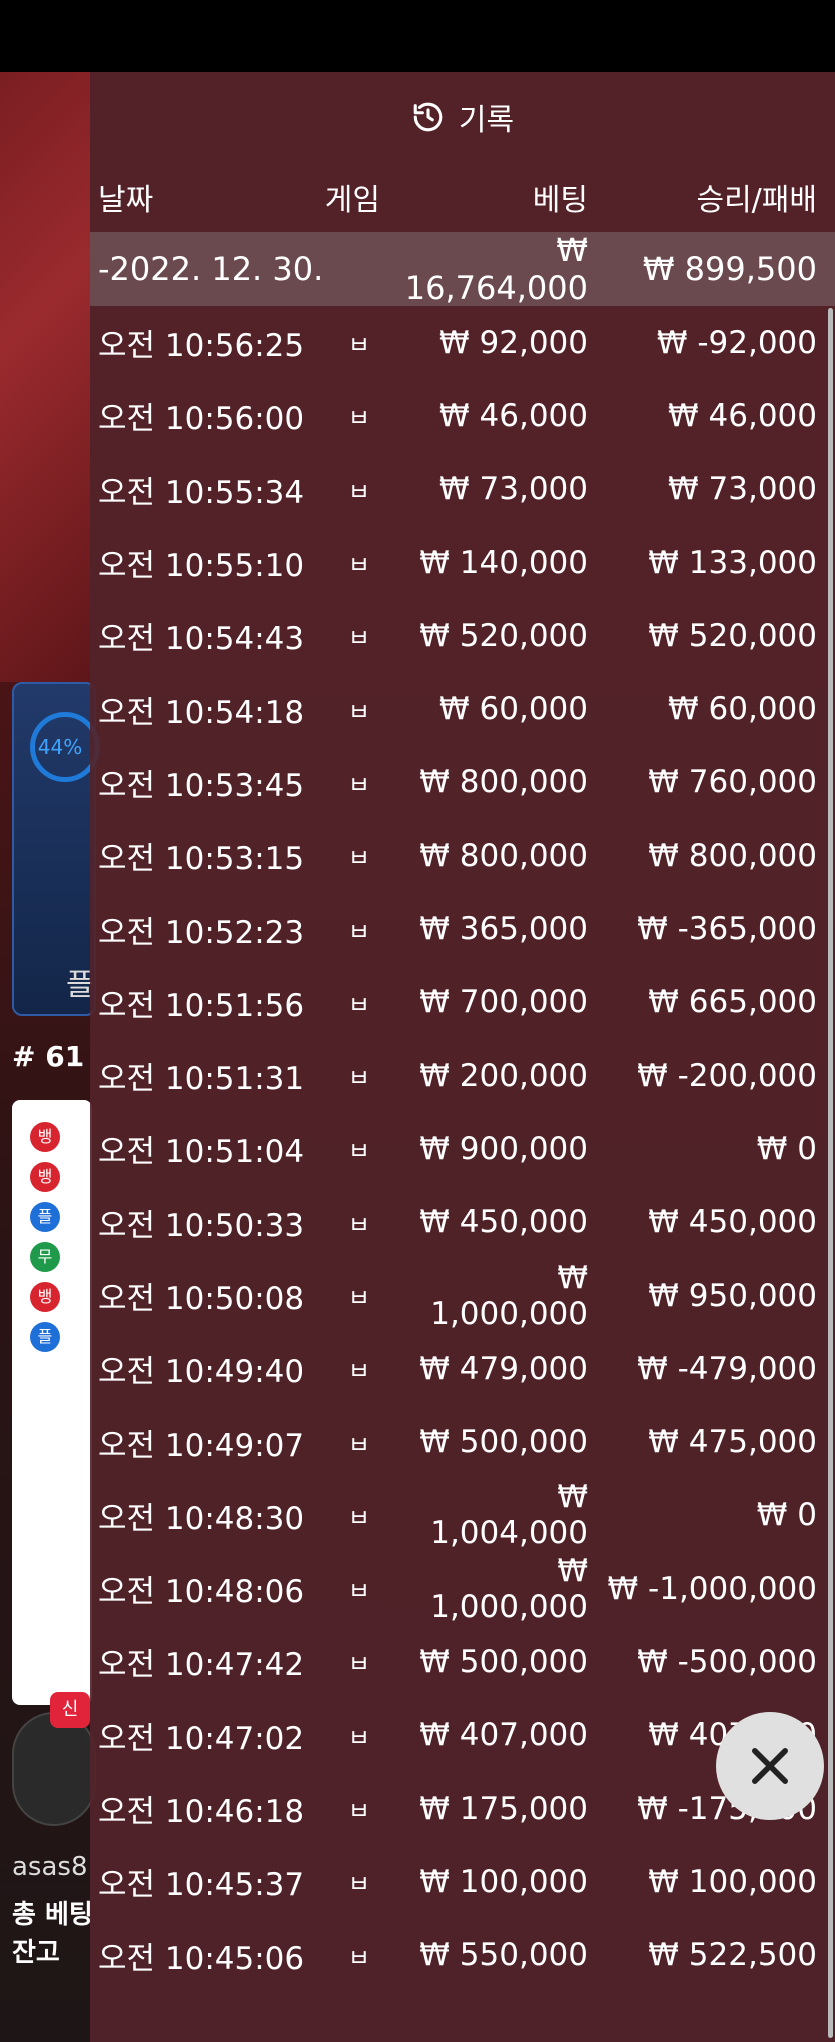 This screenshot has width=835, height=2042. I want to click on row-time: 오전 10:46:18, so click(201, 1812).